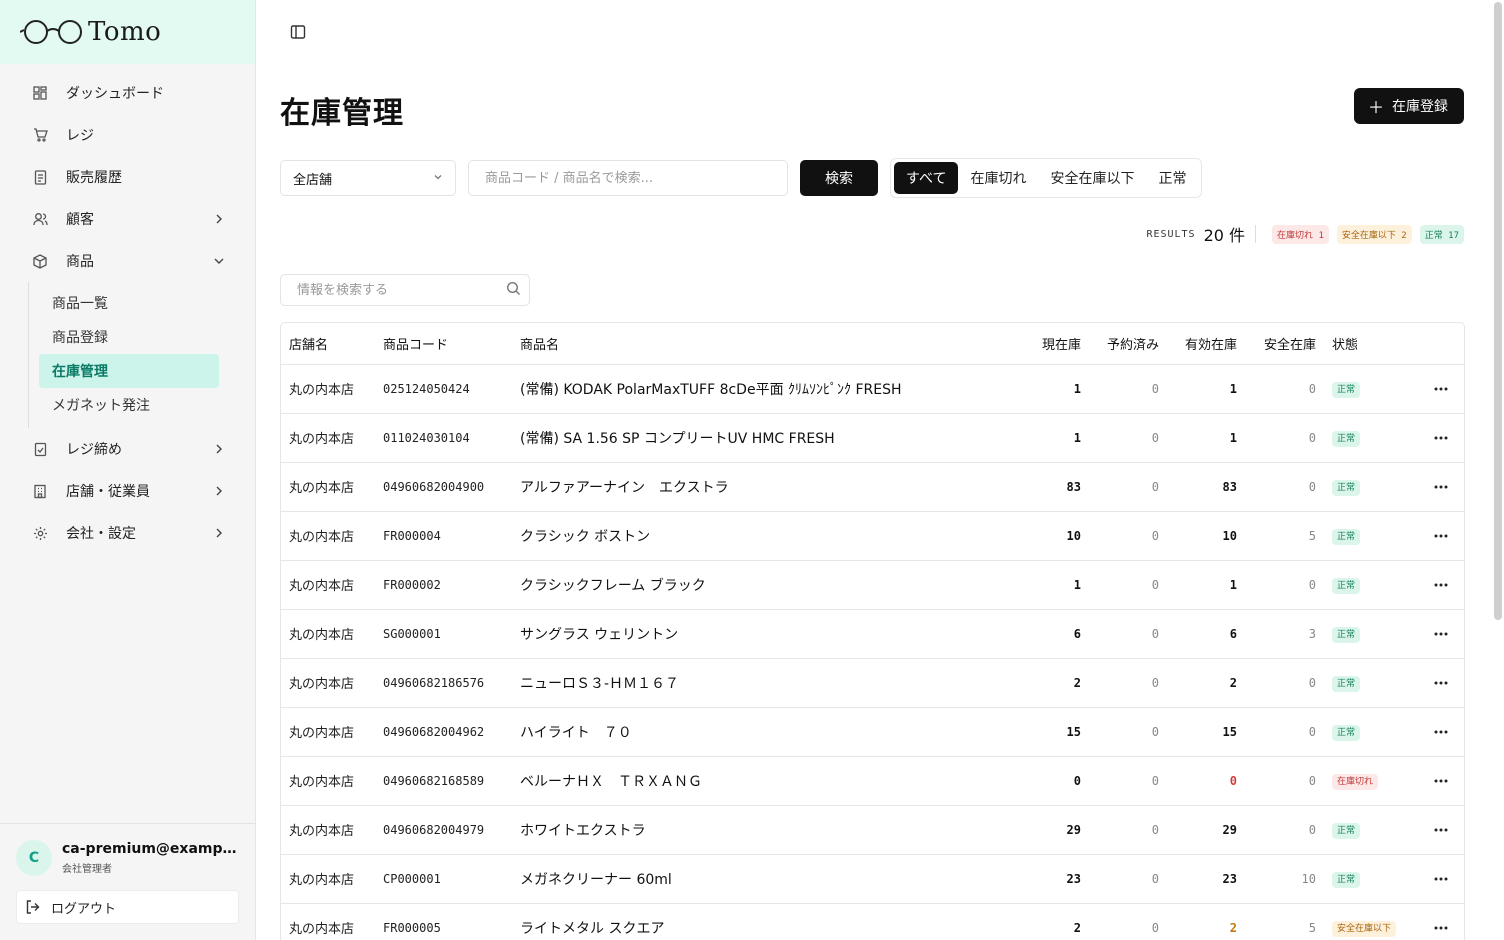 This screenshot has width=1504, height=940. What do you see at coordinates (628, 178) in the screenshot?
I see `product-search-input` at bounding box center [628, 178].